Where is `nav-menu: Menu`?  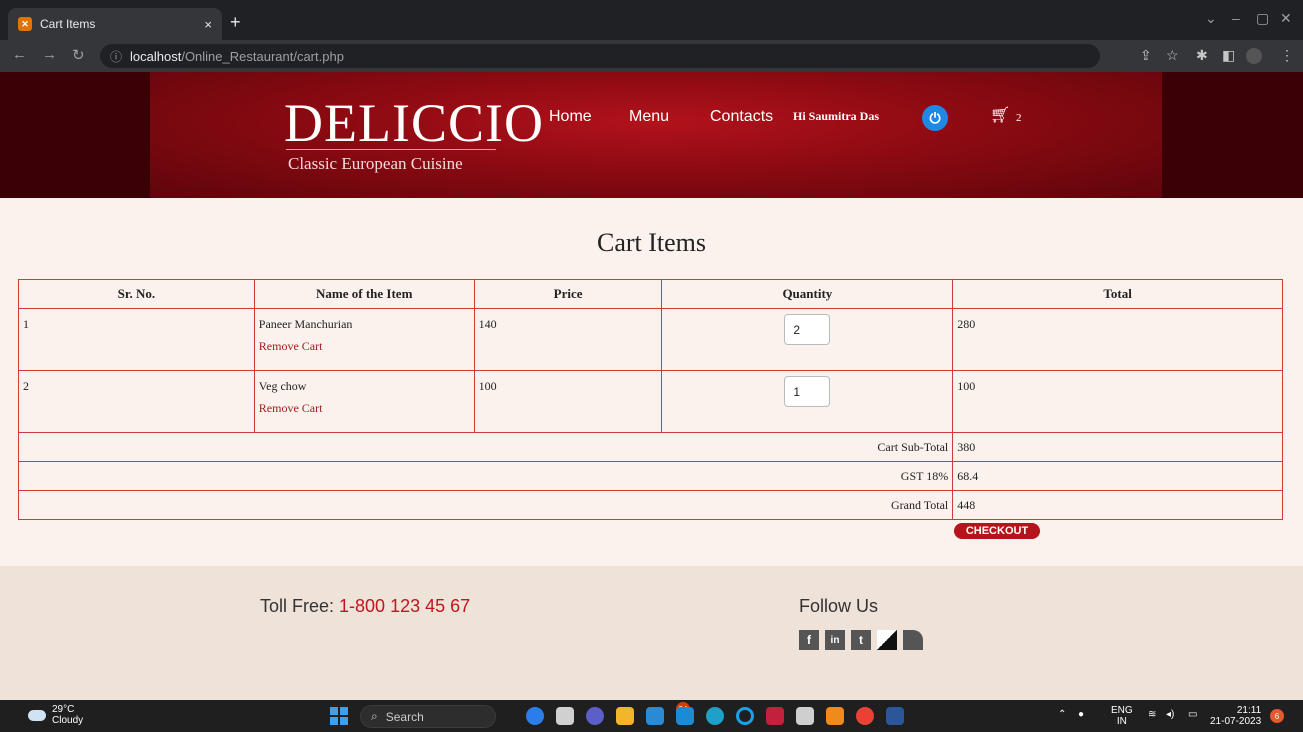
nav-menu: Menu is located at coordinates (649, 117).